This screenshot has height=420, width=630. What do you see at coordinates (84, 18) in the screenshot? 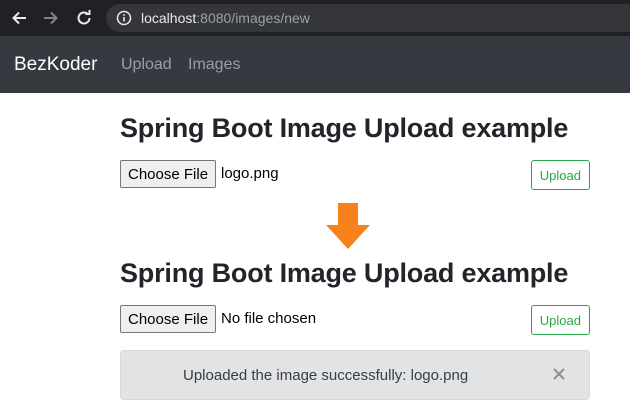
I see `reload-icon` at bounding box center [84, 18].